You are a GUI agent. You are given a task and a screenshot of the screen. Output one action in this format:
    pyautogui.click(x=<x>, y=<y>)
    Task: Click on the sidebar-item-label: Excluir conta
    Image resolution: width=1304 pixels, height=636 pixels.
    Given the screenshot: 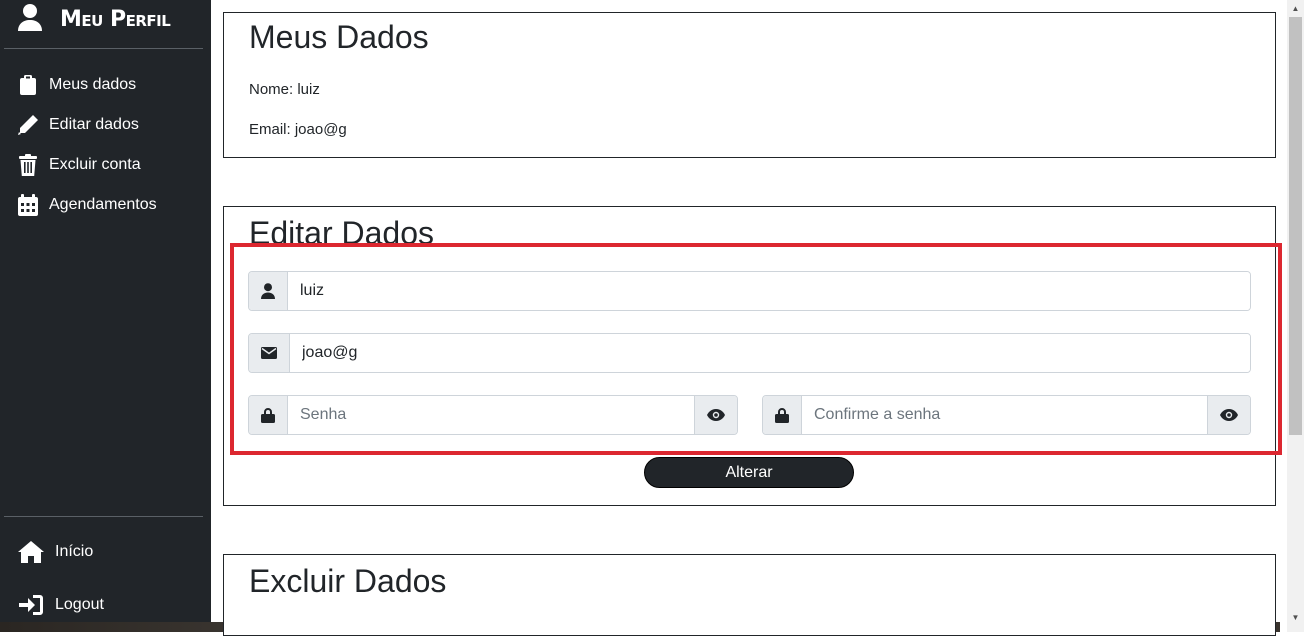 What is the action you would take?
    pyautogui.click(x=95, y=164)
    